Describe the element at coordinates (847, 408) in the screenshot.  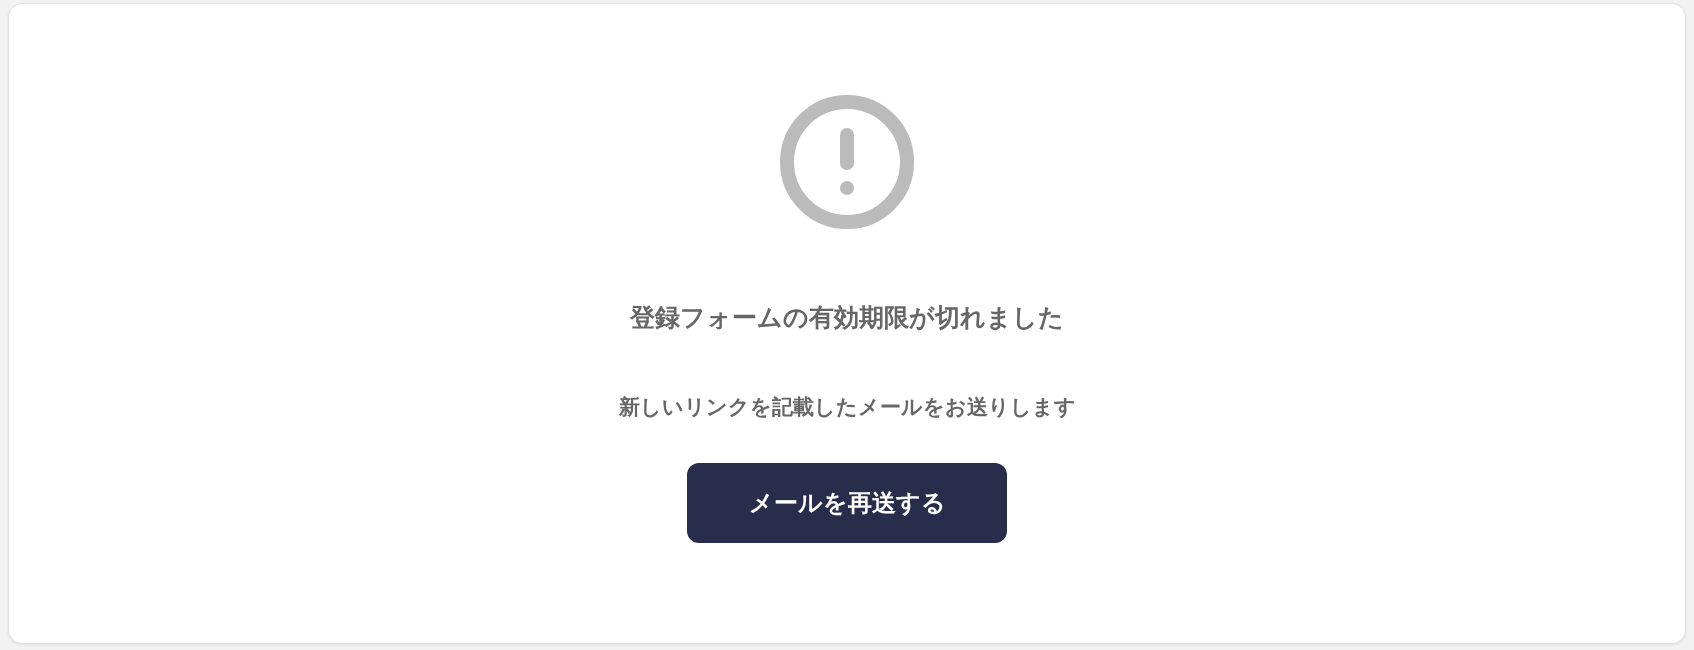
I see `error-message: 新しいリンクを記載したメールをお送りします` at that location.